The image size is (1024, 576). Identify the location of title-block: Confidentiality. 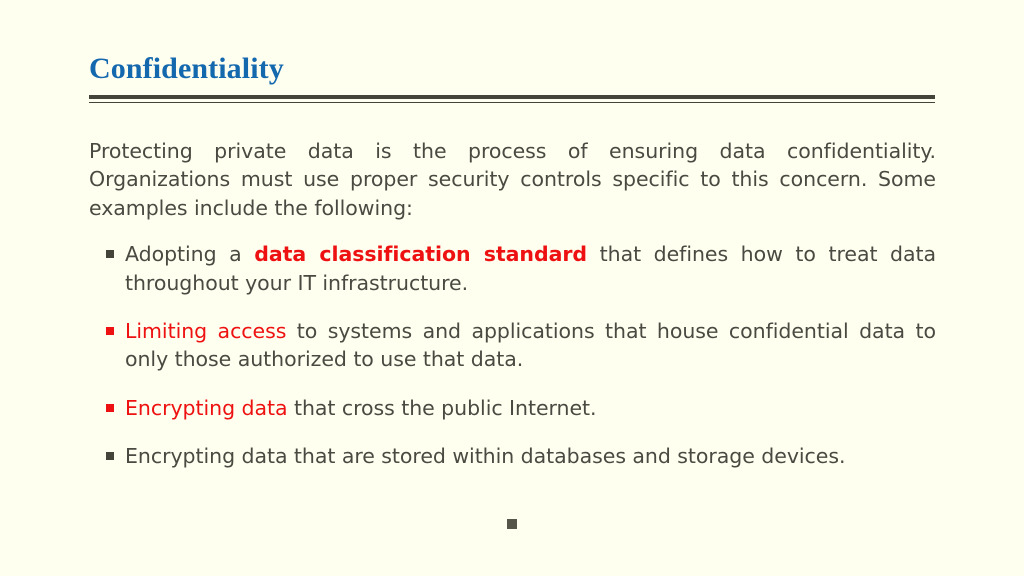
(512, 77).